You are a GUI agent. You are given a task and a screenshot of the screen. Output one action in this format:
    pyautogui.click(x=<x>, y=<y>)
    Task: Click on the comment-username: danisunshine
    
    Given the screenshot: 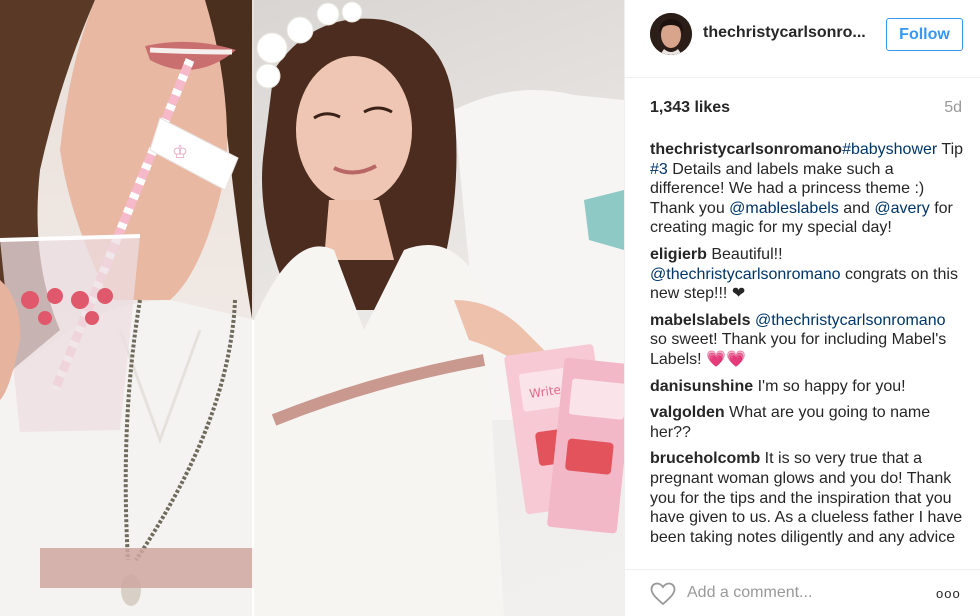 What is the action you would take?
    pyautogui.click(x=701, y=386)
    